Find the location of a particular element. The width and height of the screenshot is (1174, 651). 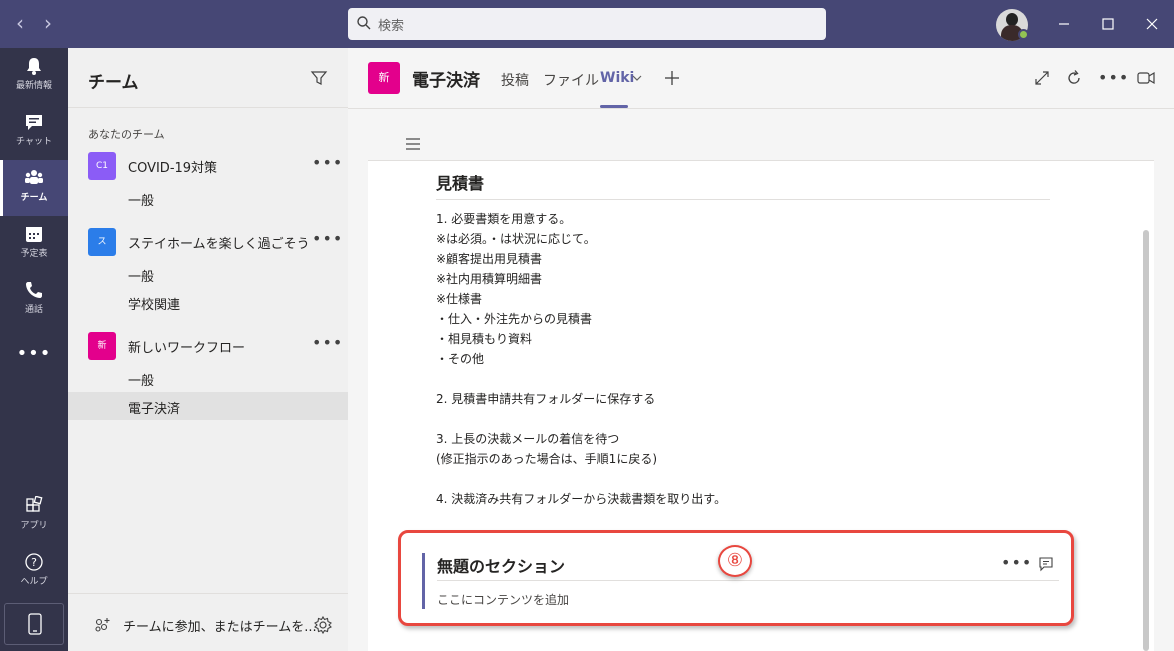

scrollbar is located at coordinates (1146, 440).